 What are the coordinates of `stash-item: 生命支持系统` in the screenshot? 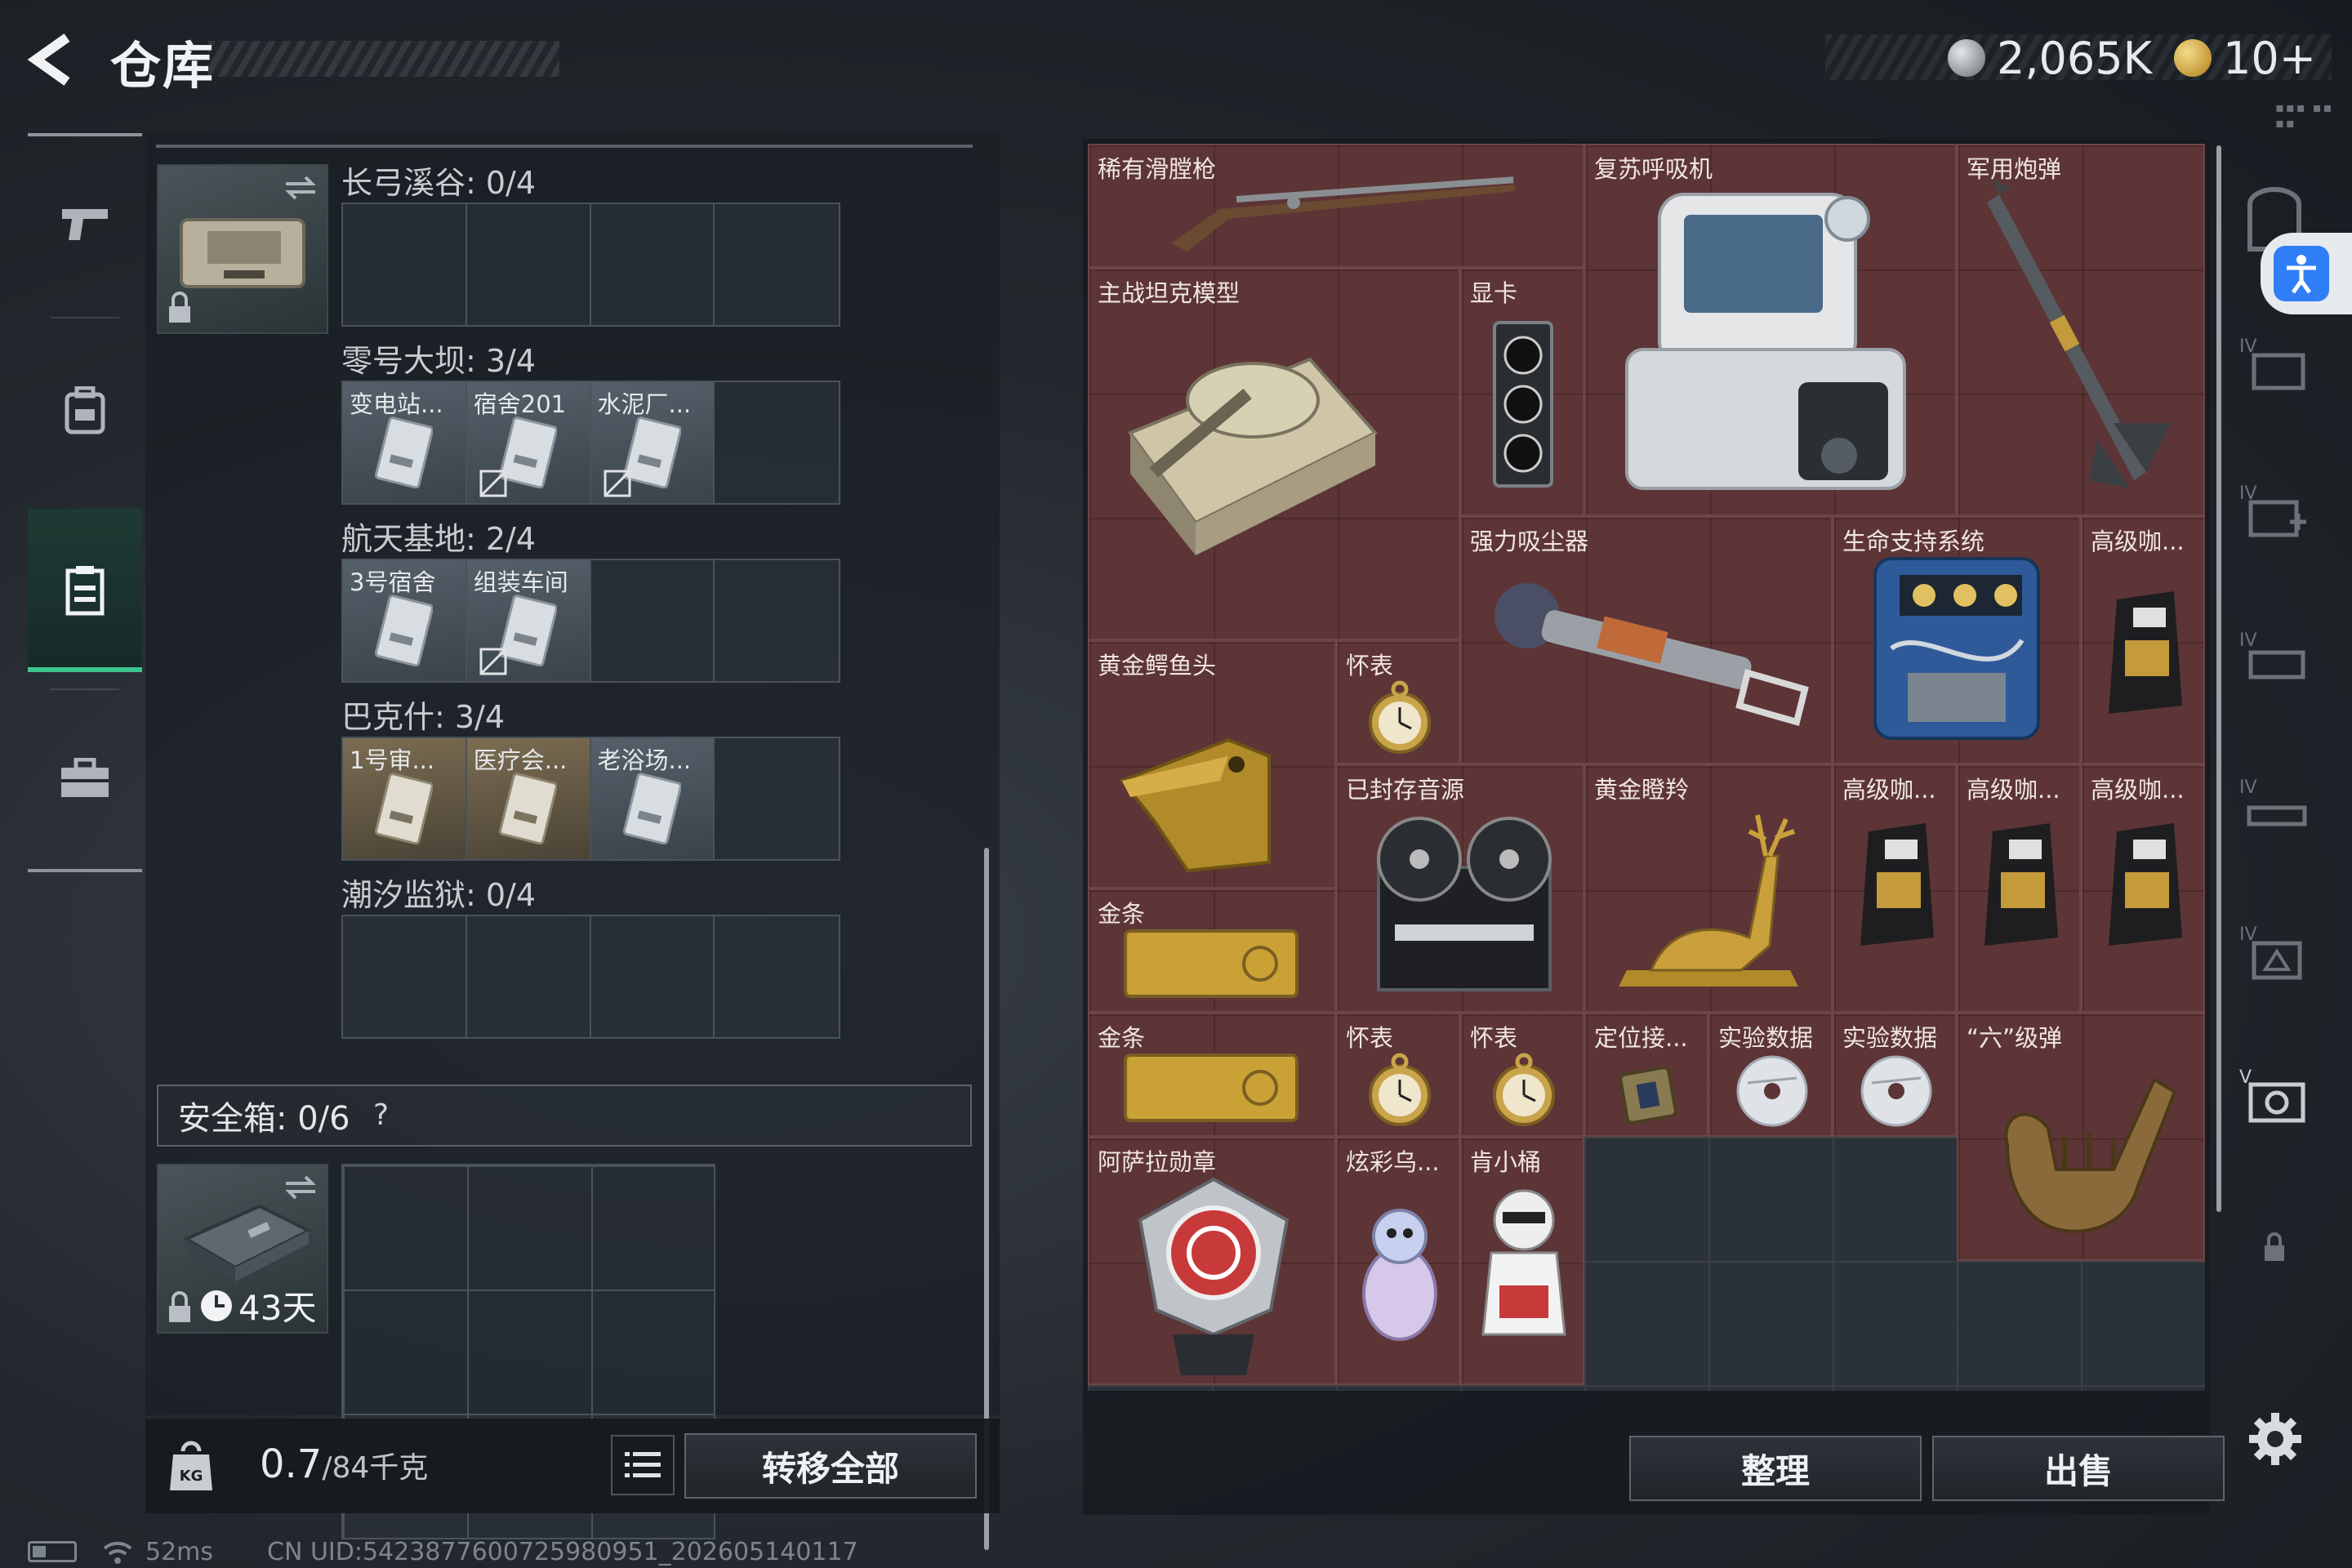 It's located at (1957, 640).